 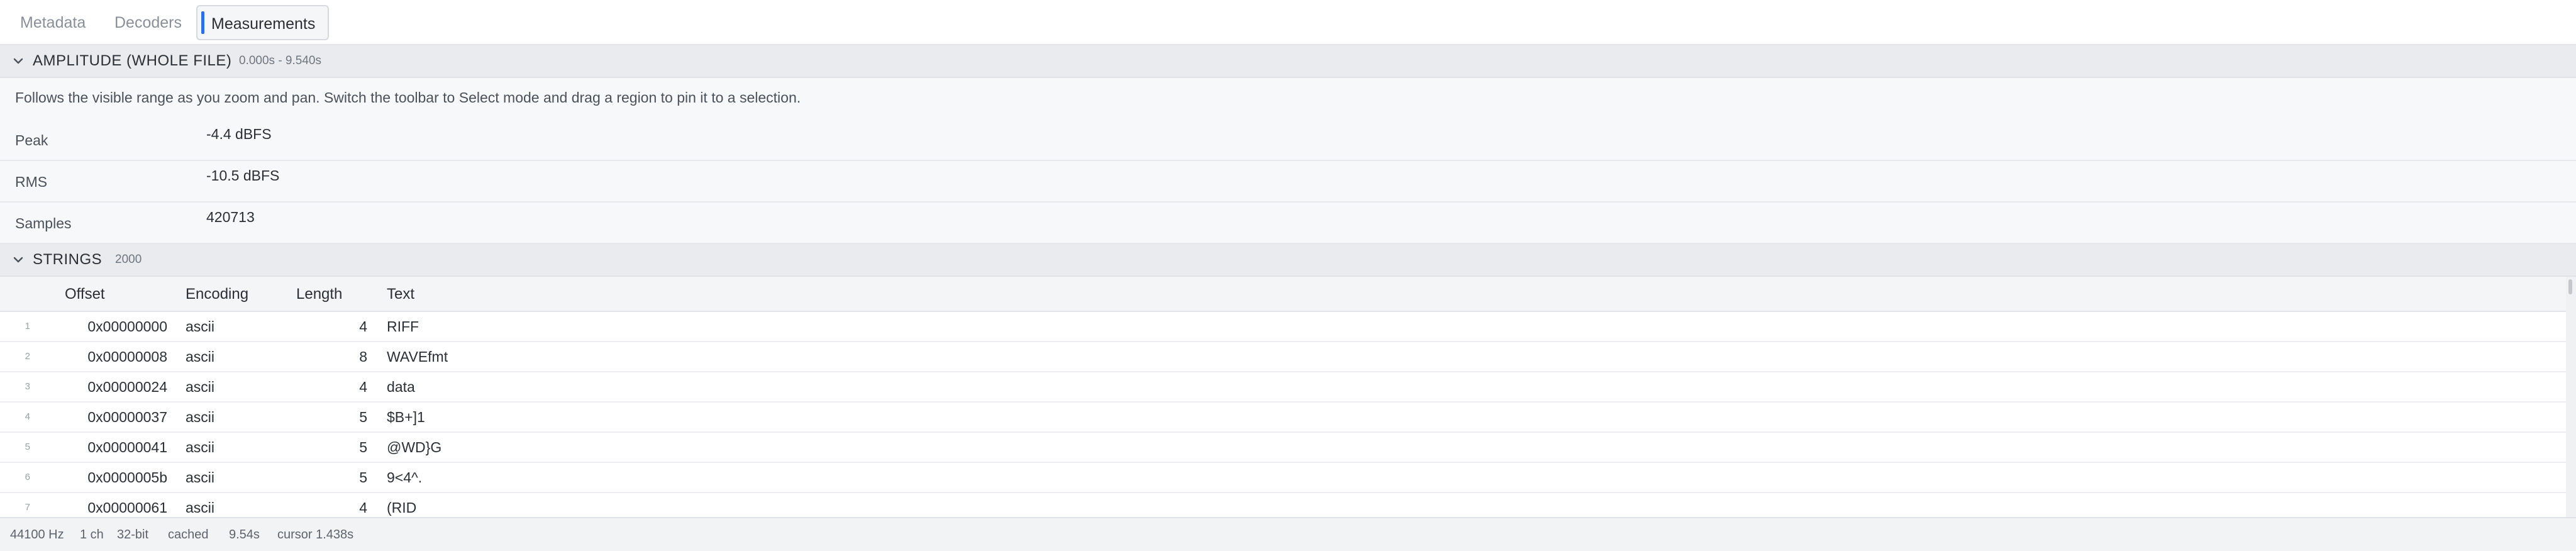 What do you see at coordinates (1288, 182) in the screenshot?
I see `measurement-row-rms: RMS -10.5 dBFS` at bounding box center [1288, 182].